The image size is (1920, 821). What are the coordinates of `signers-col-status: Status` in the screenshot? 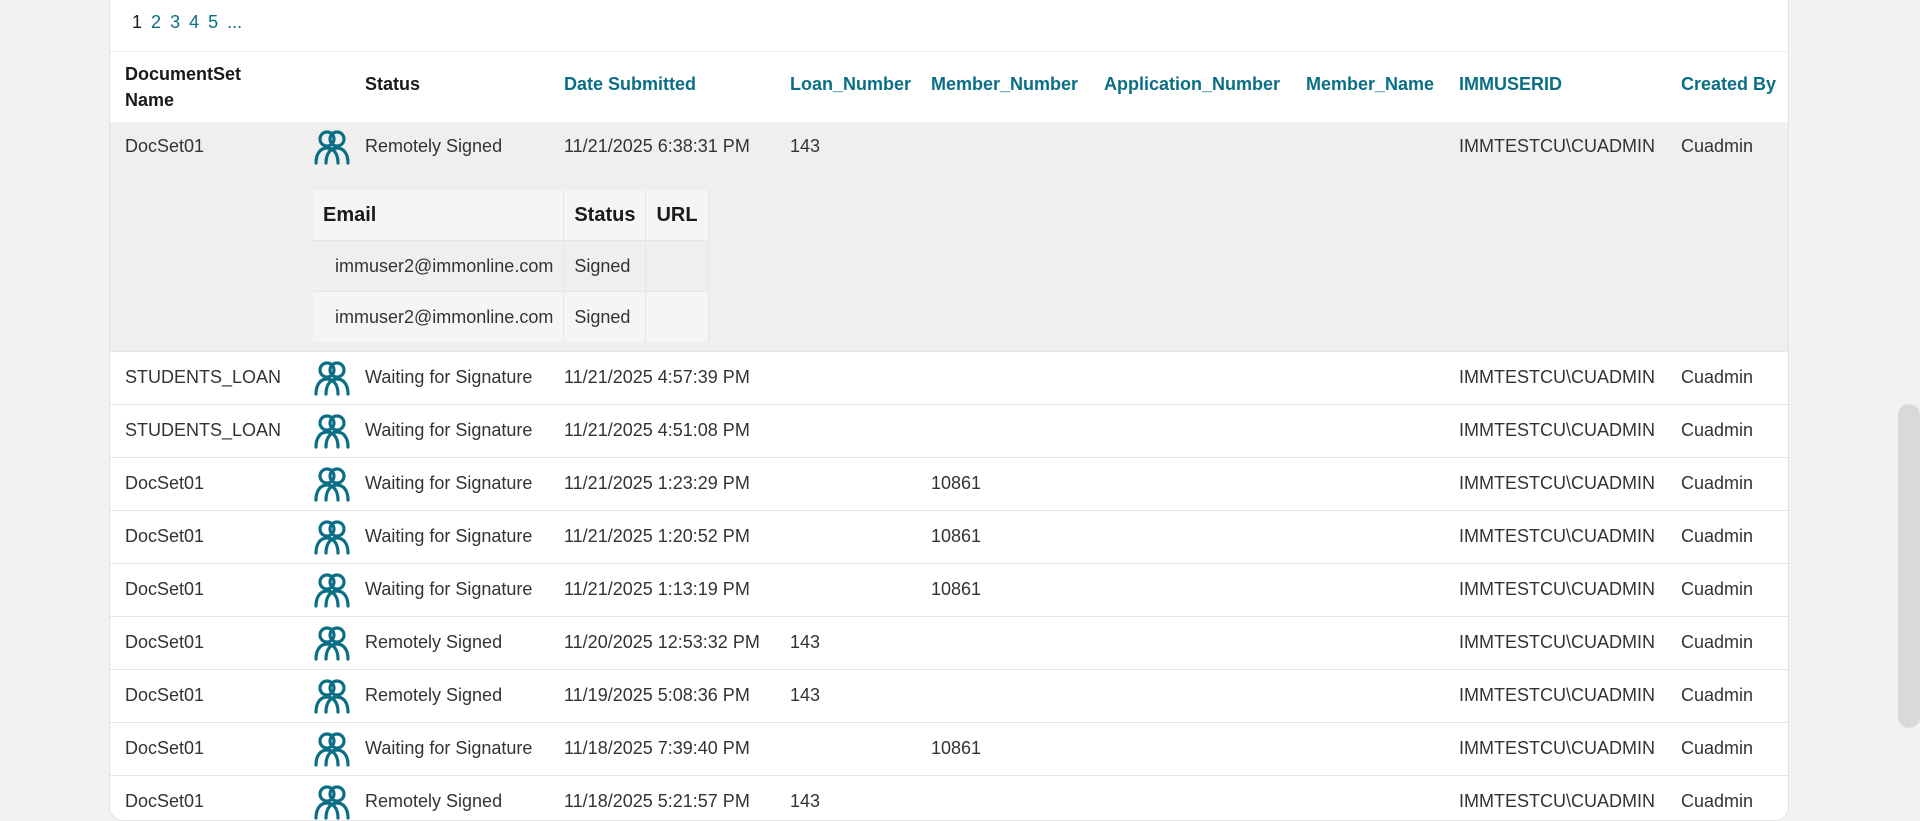 It's located at (605, 215).